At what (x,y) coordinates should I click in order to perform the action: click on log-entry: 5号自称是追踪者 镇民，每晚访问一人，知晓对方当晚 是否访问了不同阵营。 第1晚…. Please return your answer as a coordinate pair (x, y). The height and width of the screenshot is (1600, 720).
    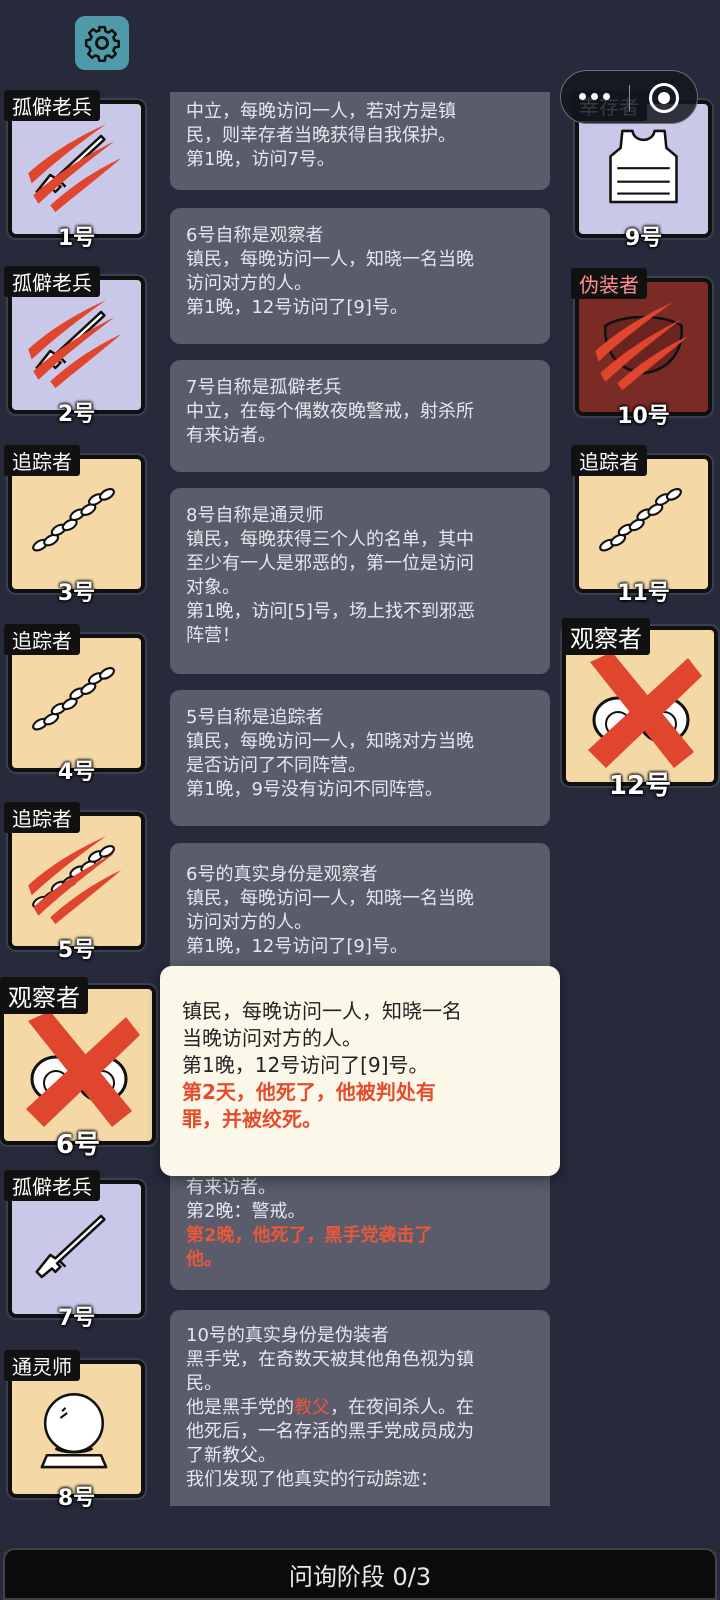
    Looking at the image, I should click on (360, 758).